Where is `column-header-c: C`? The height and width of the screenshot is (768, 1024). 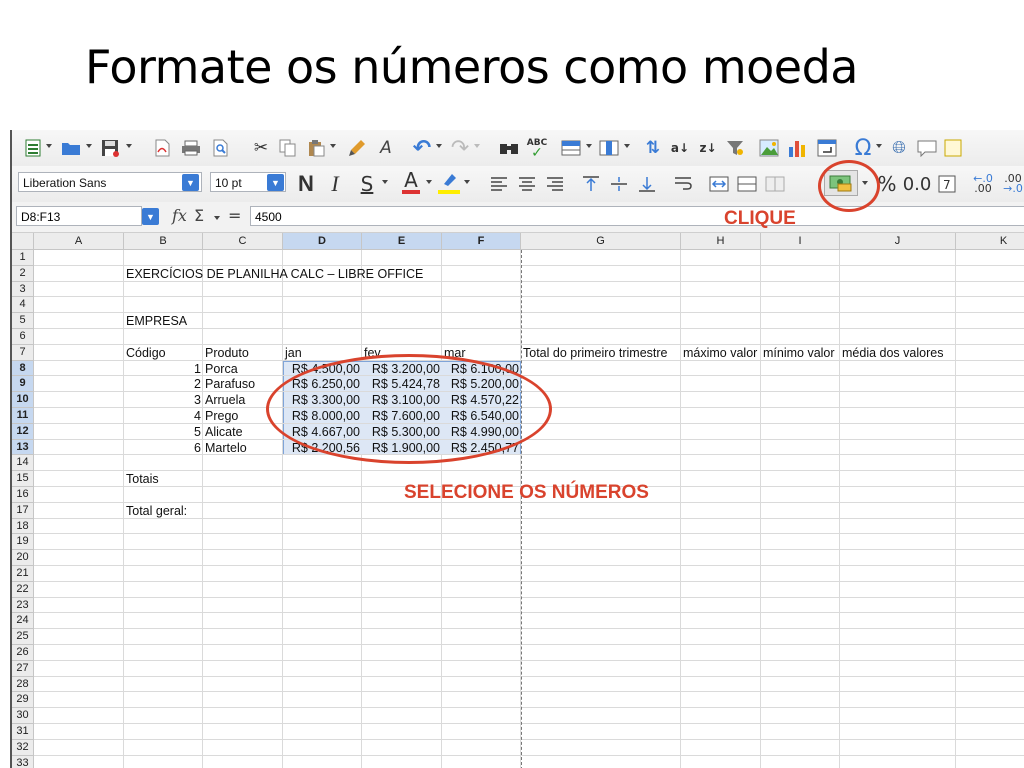 column-header-c: C is located at coordinates (243, 241).